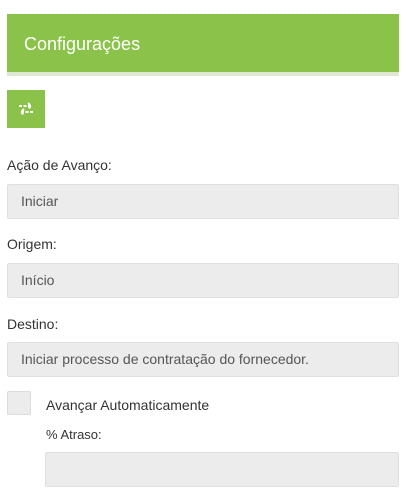 This screenshot has height=495, width=407. I want to click on atraso-label: % Atraso:, so click(74, 434).